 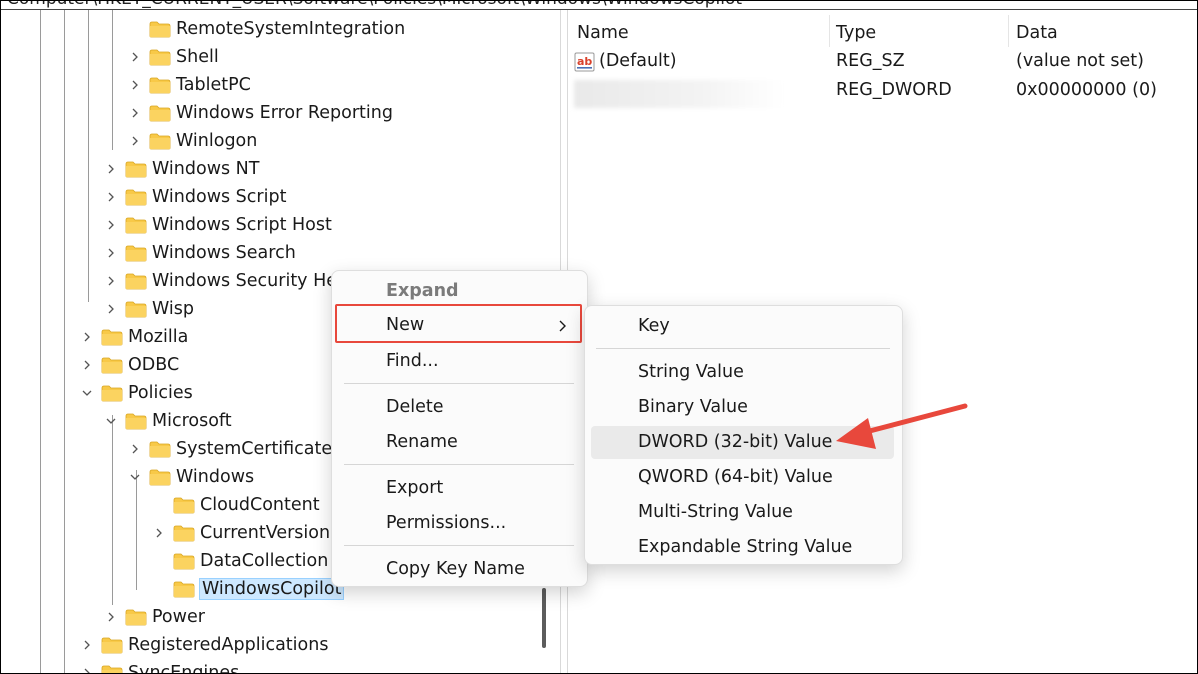 I want to click on tree-node: CurrentVersion, so click(x=240, y=533).